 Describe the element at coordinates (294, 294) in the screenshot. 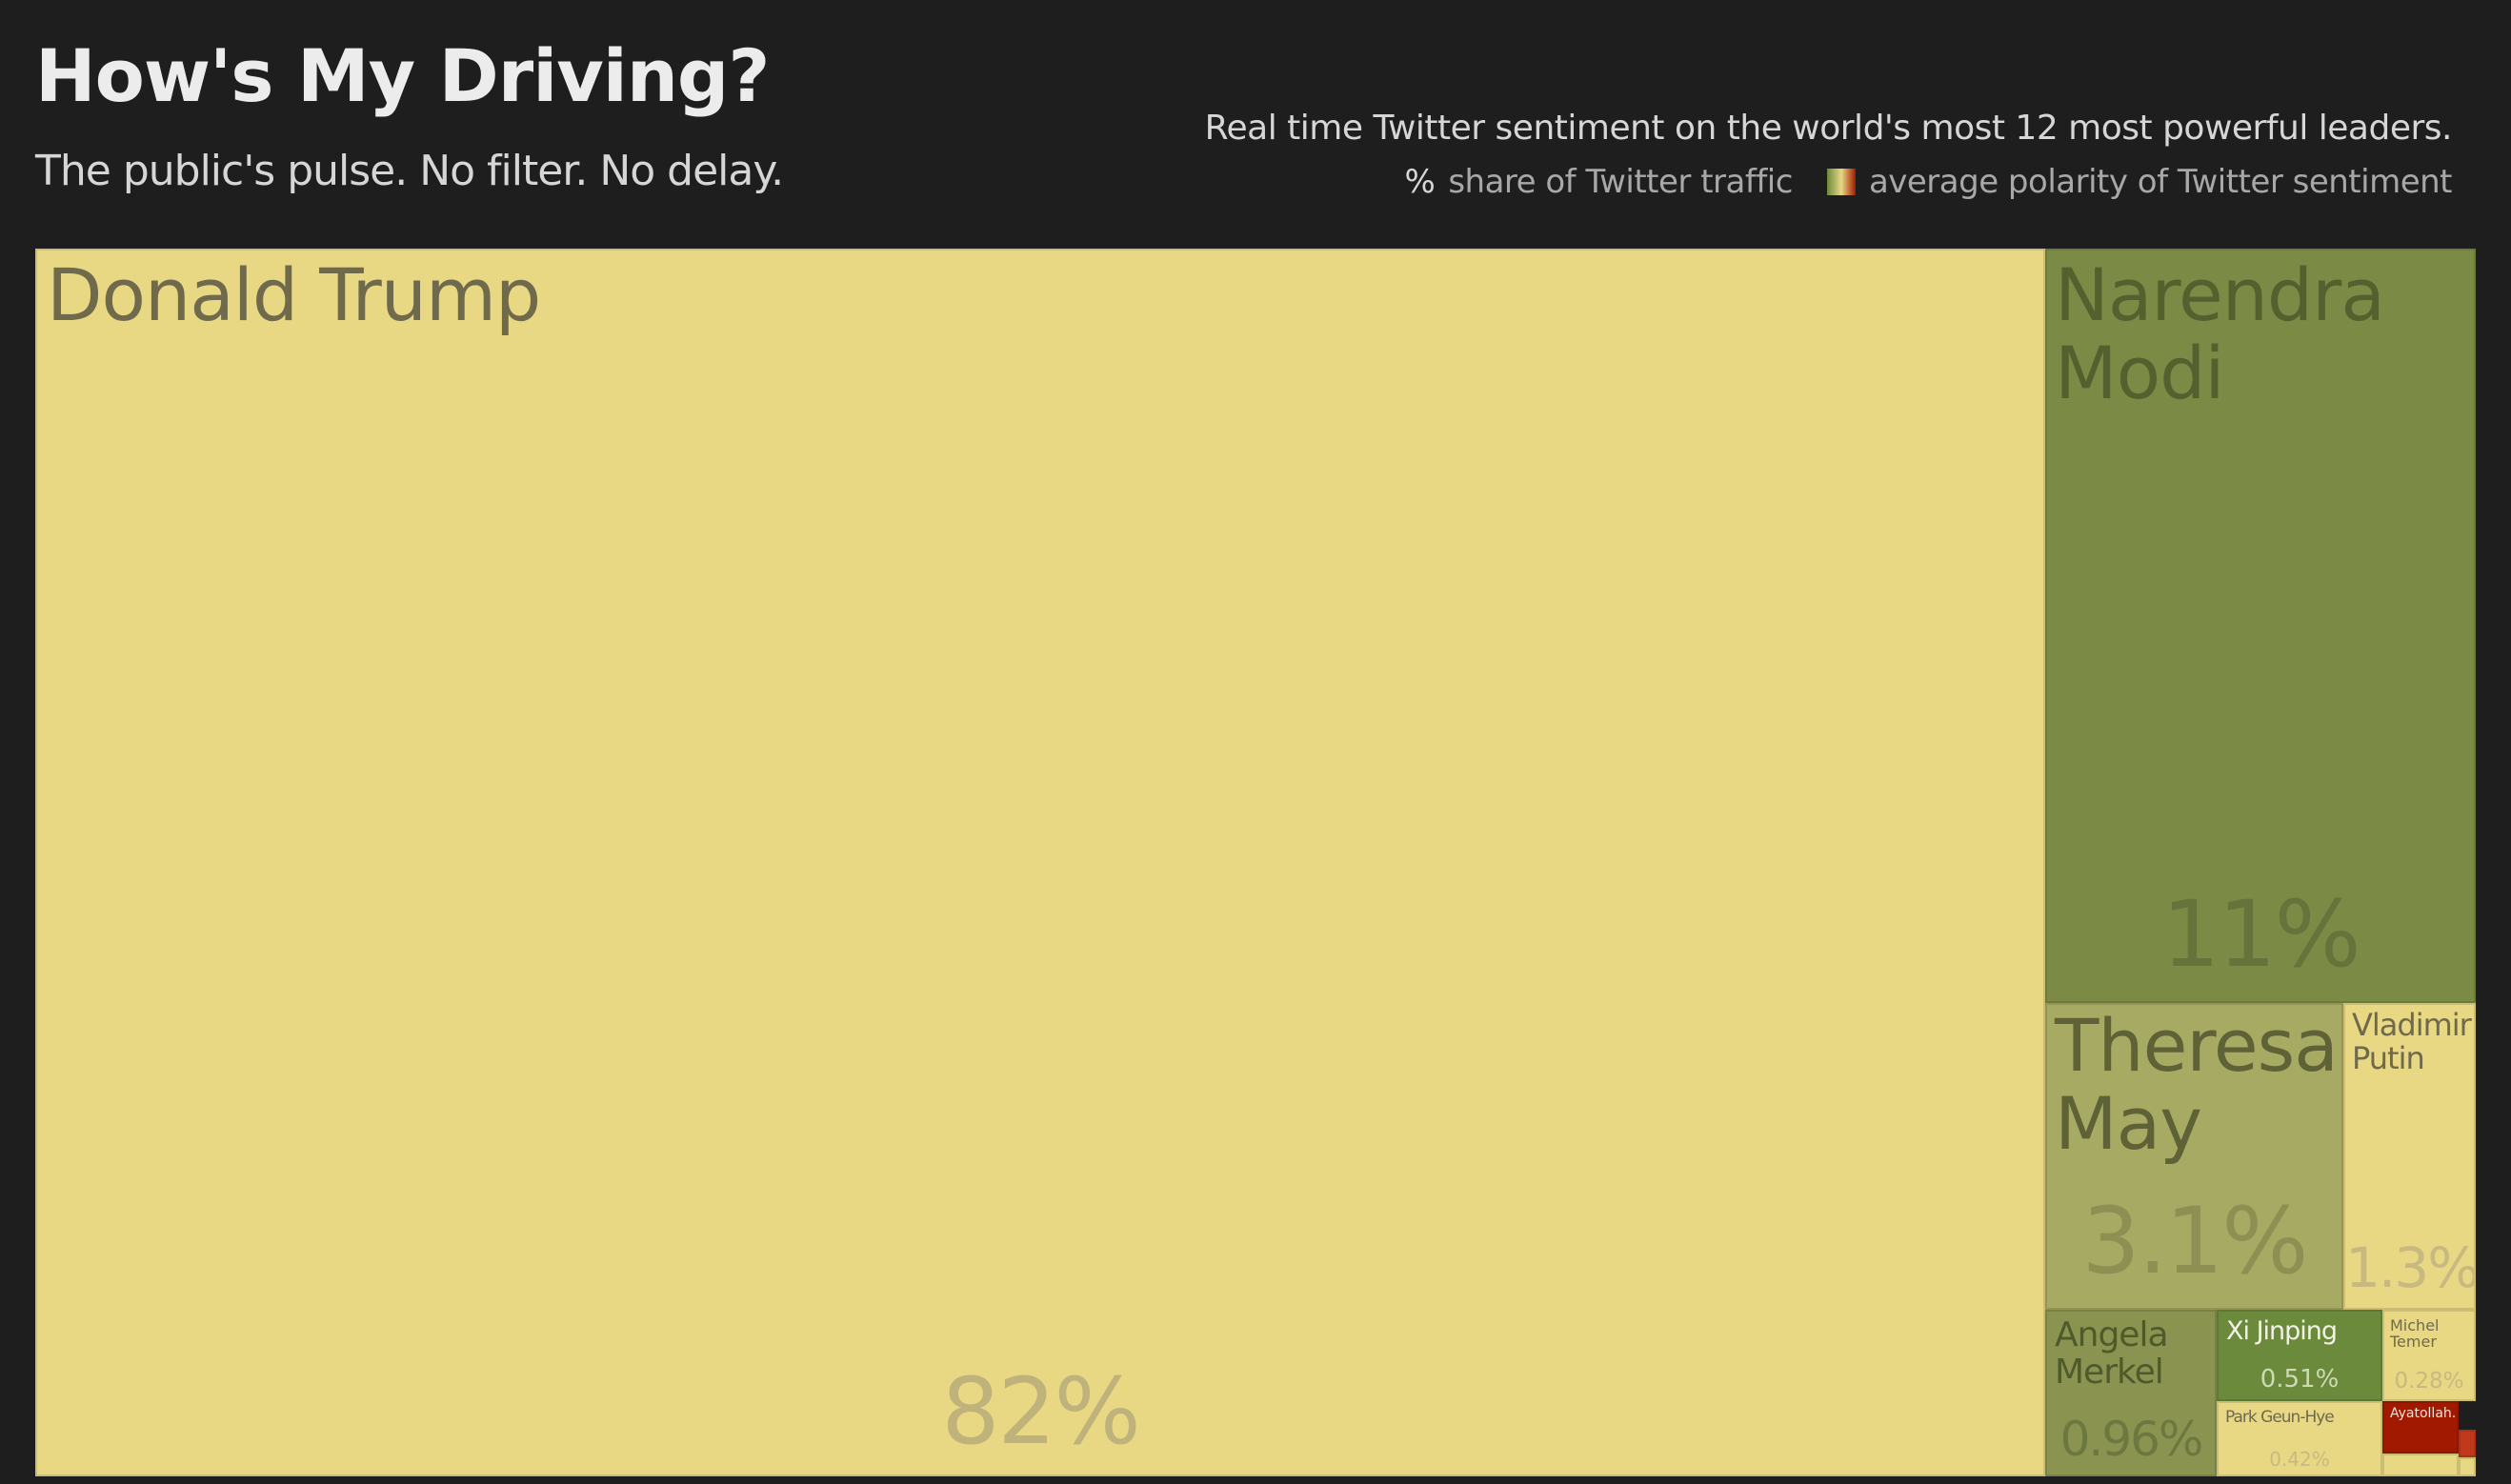

I see `tile-name-label: Donald Trump` at that location.